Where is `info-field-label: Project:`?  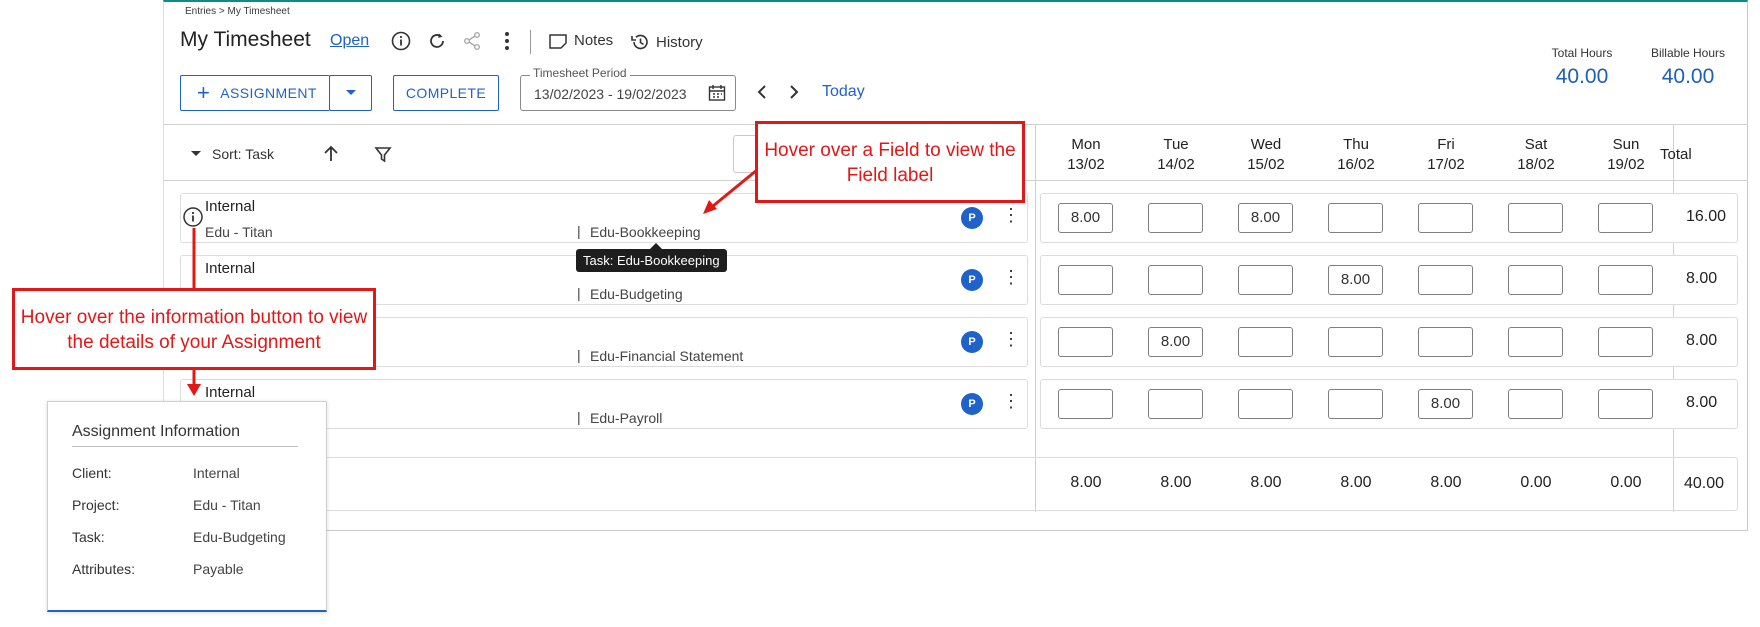 info-field-label: Project: is located at coordinates (96, 505).